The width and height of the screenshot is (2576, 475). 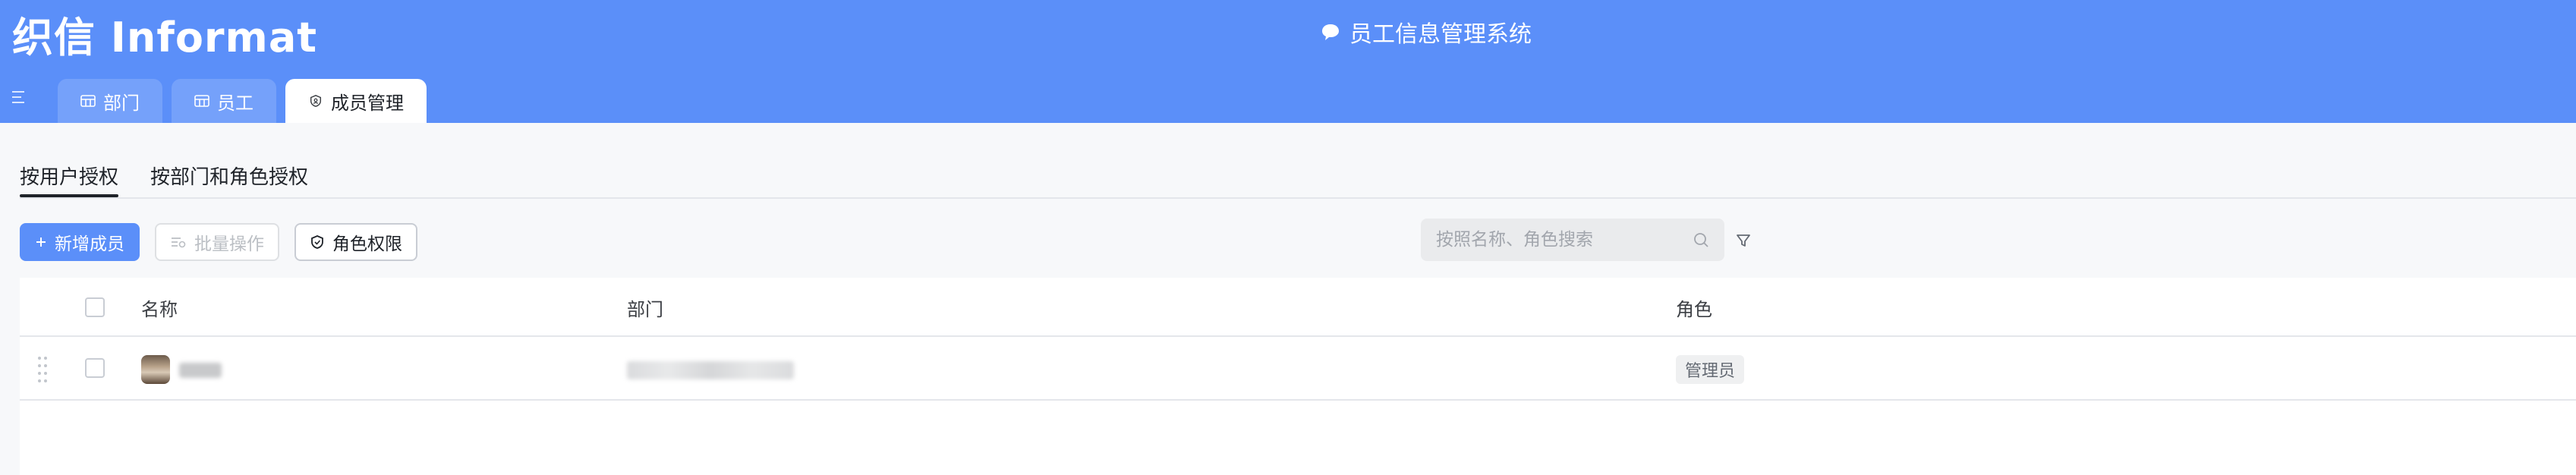 I want to click on role-permissions-button: 角色权限, so click(x=355, y=242).